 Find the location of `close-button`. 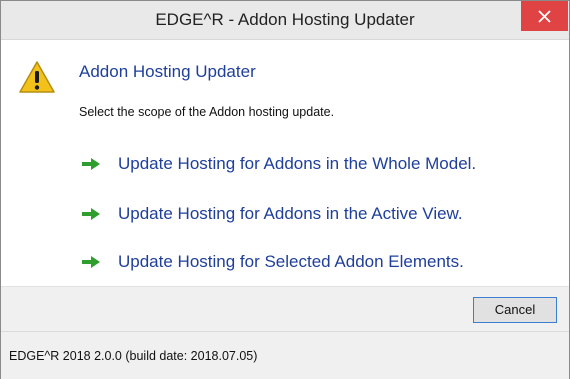

close-button is located at coordinates (544, 16).